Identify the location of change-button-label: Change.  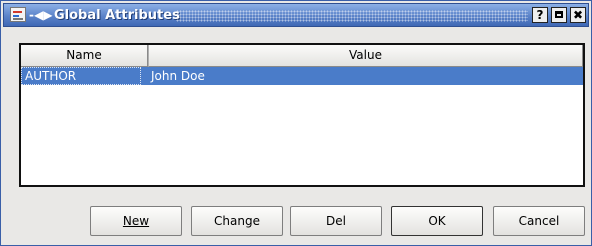
(237, 221).